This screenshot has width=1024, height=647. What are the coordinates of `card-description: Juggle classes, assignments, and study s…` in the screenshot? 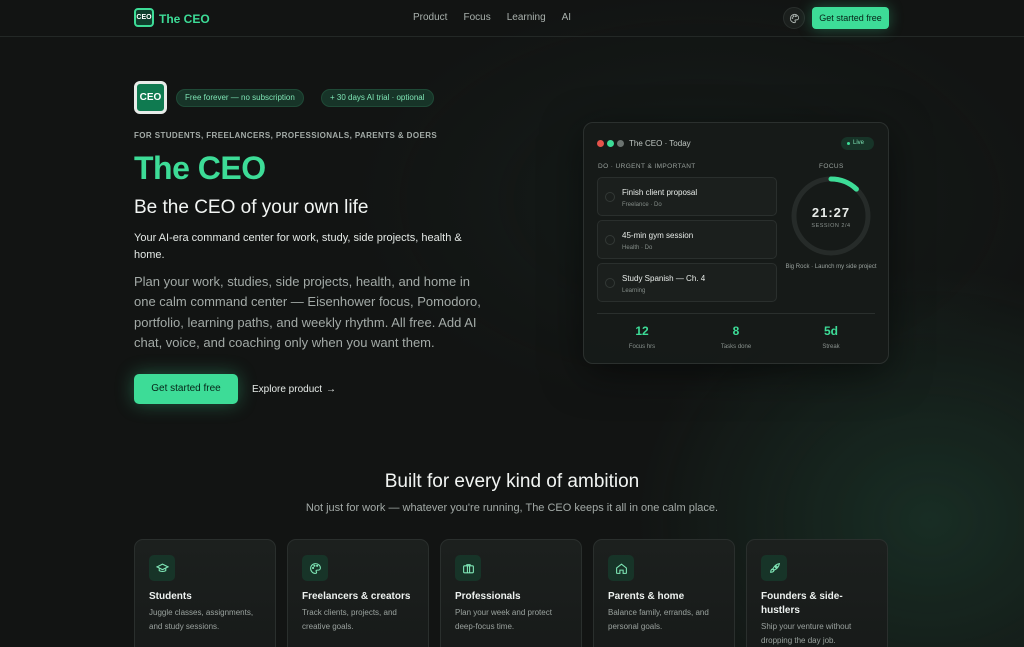 It's located at (201, 619).